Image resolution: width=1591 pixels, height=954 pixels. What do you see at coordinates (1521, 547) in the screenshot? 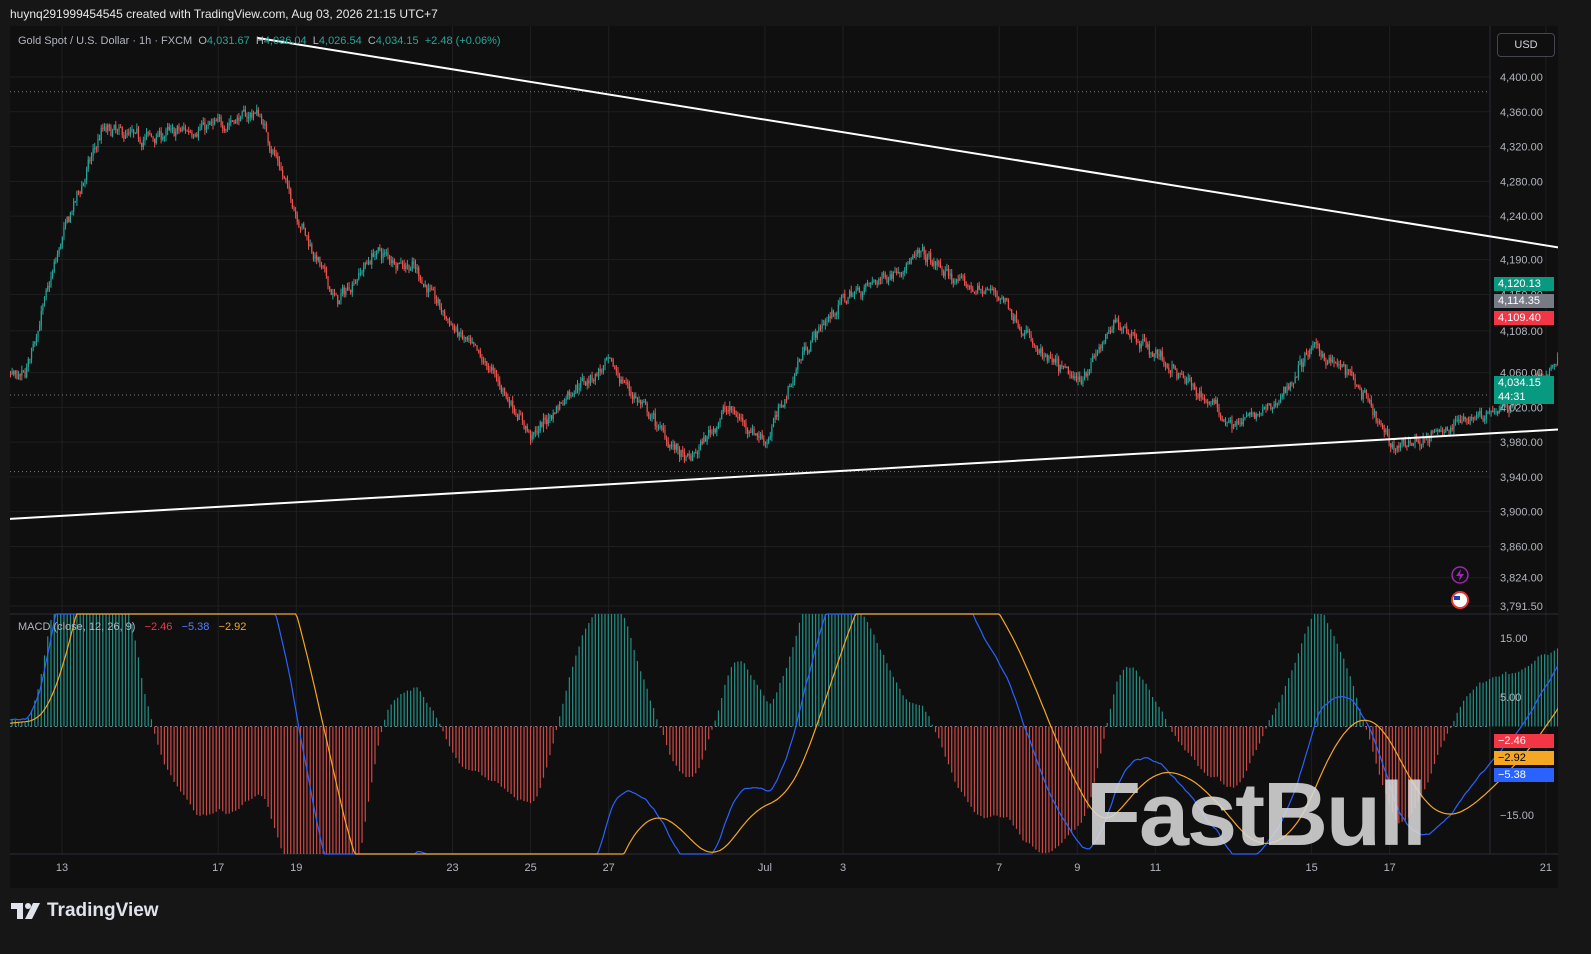
I see `price-axis-label: 3,860.00` at bounding box center [1521, 547].